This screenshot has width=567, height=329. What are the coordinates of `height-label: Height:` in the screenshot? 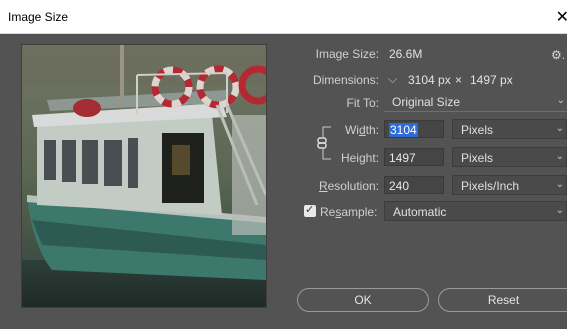 It's located at (359, 158).